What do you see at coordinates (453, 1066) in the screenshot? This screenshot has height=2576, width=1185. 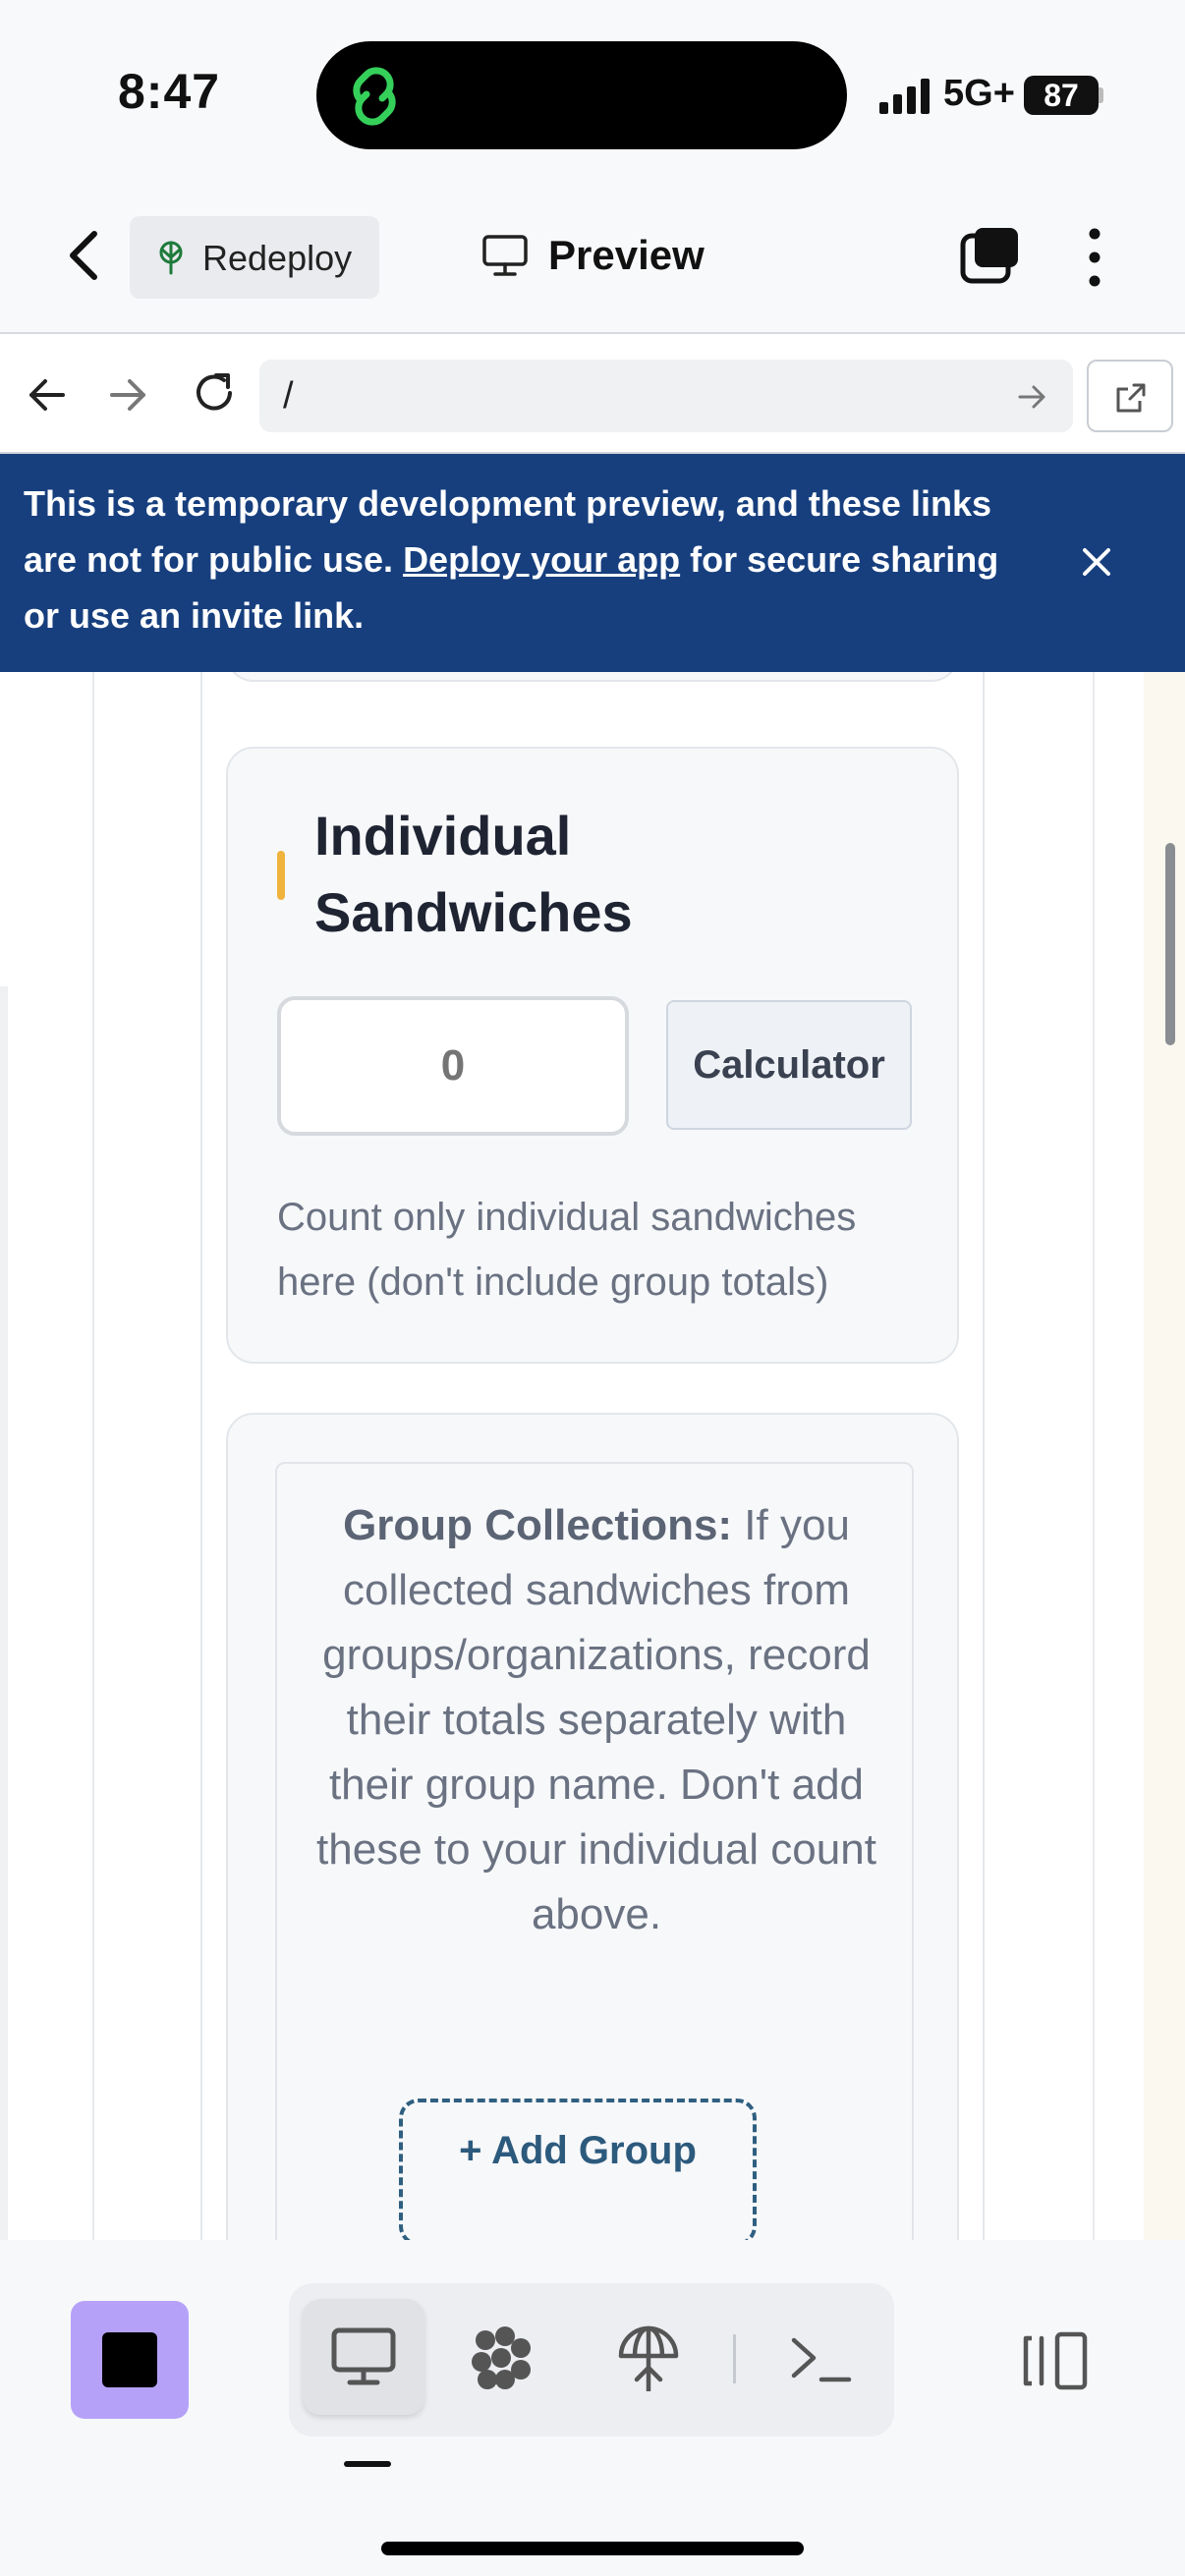 I see `individual-count-input` at bounding box center [453, 1066].